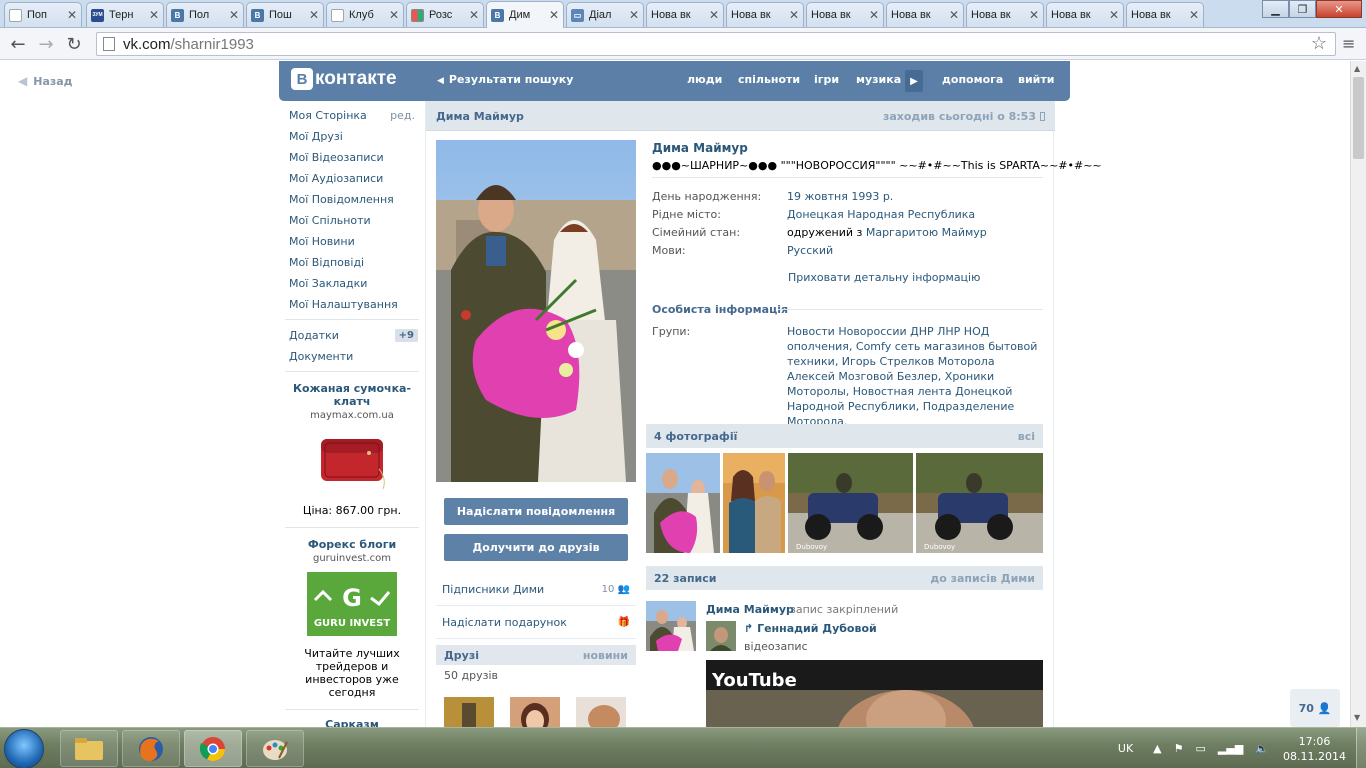  I want to click on sidebar-item-videos: Мої Відеозаписи, so click(352, 157).